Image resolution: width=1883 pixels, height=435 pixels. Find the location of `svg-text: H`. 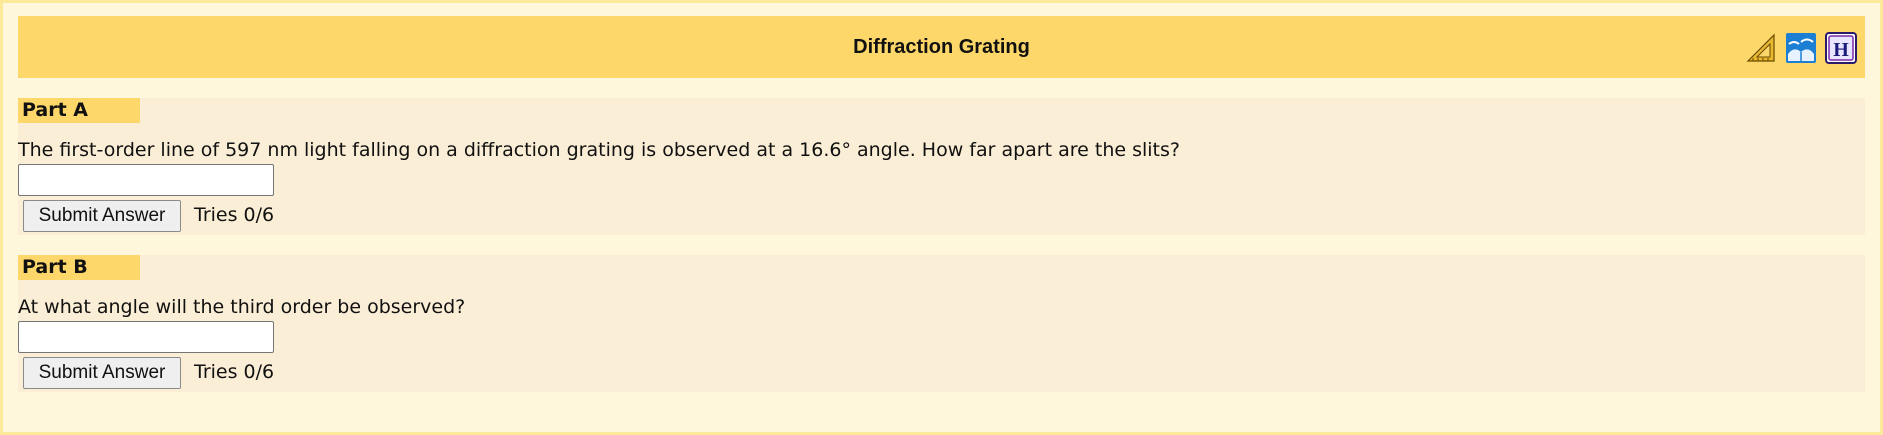

svg-text: H is located at coordinates (1841, 50).